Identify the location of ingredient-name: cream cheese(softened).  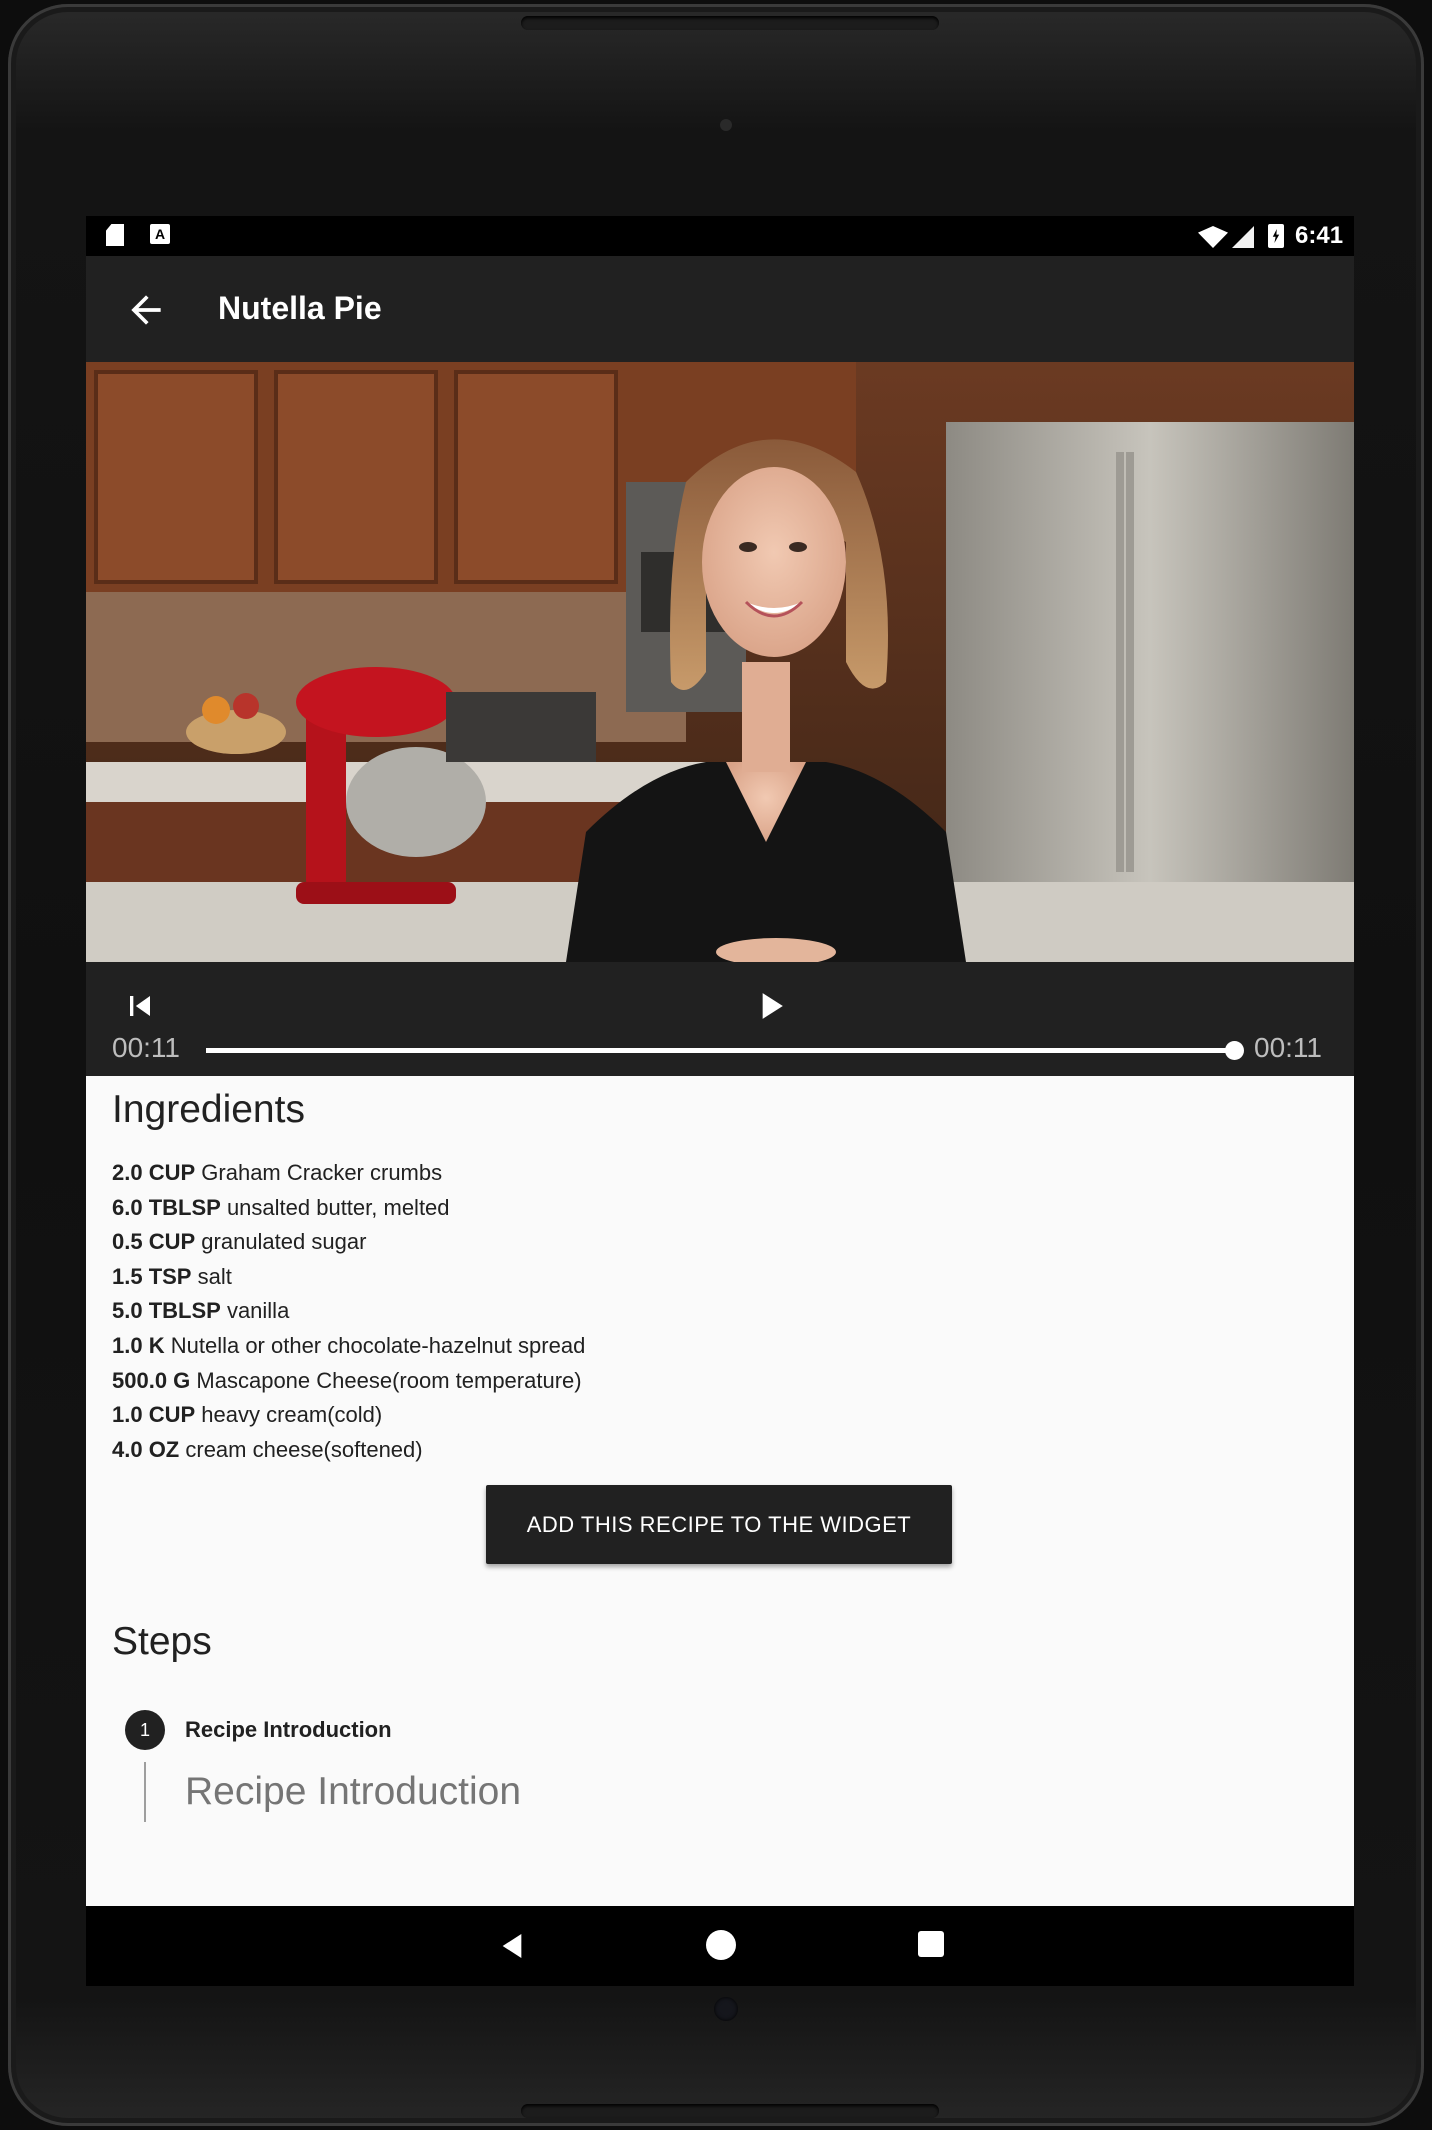
(304, 1449).